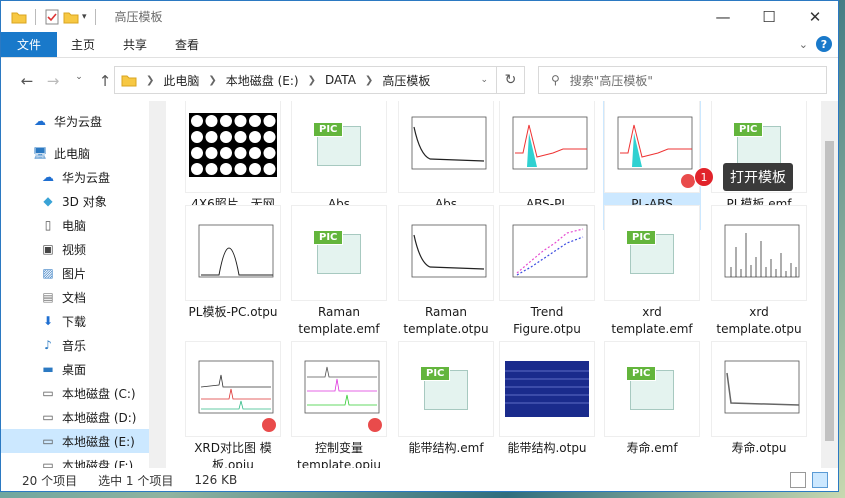 The height and width of the screenshot is (498, 845). Describe the element at coordinates (48, 369) in the screenshot. I see `desktop-icon: ▬` at that location.